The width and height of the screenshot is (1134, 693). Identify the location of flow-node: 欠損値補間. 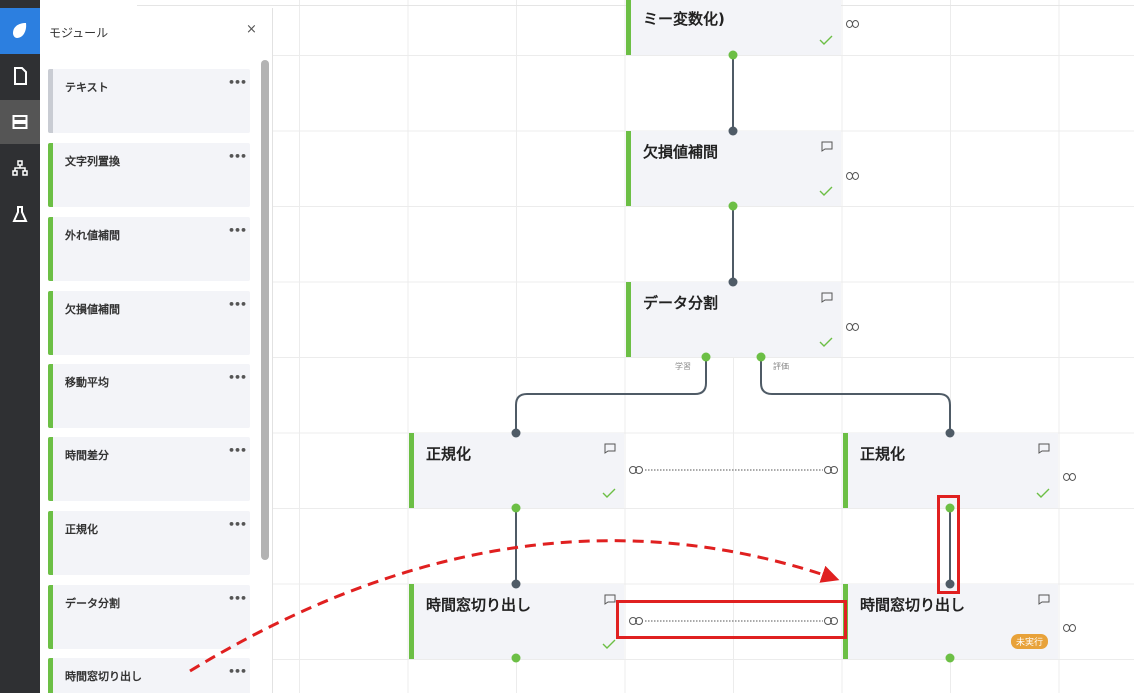
(733, 168).